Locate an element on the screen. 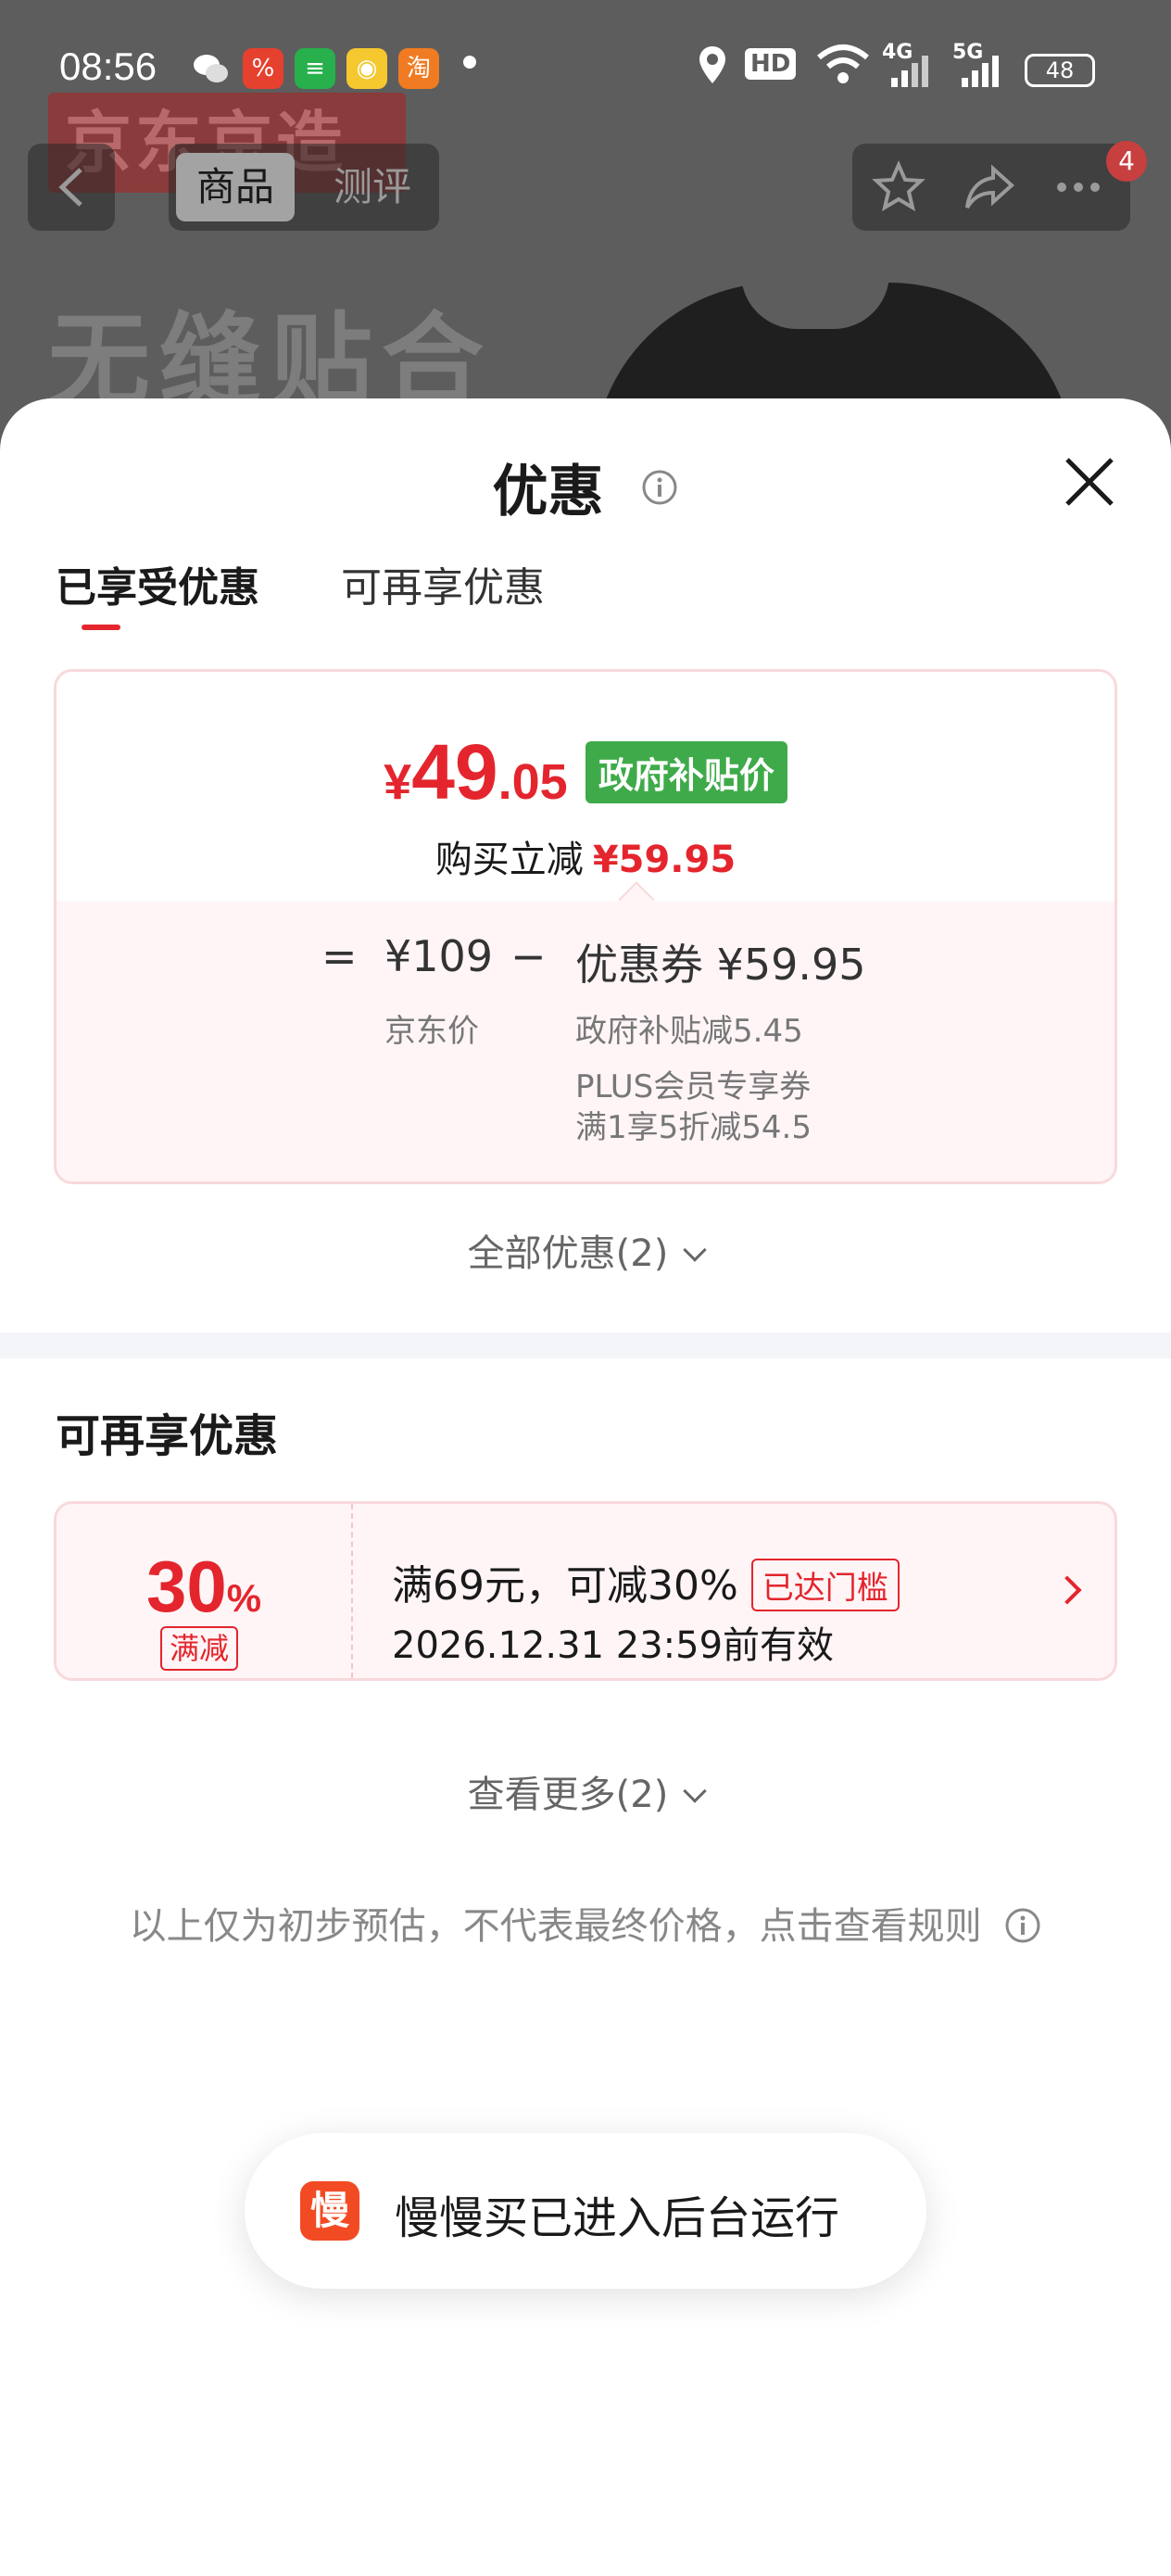 This screenshot has height=2576, width=1171. taobao-icon: 淘 is located at coordinates (419, 68).